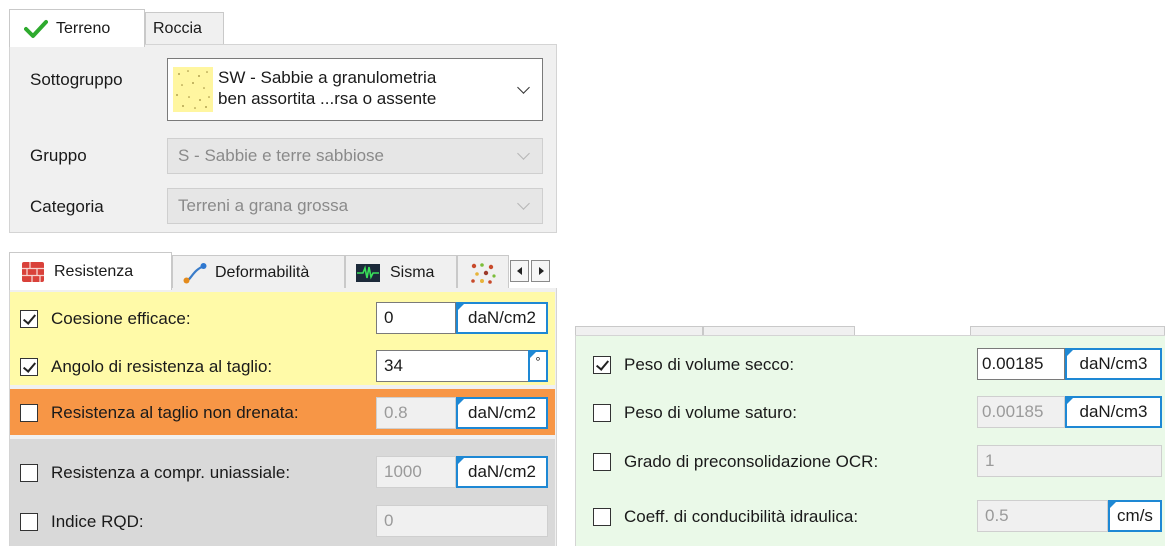  I want to click on coesione-unit: daN/cm2, so click(502, 318).